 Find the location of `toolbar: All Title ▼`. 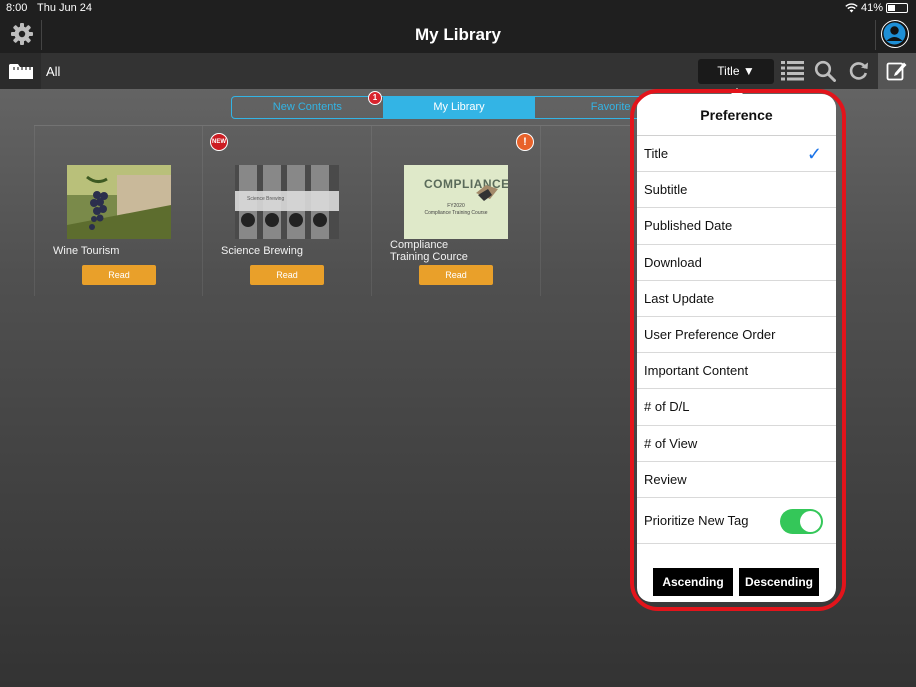

toolbar: All Title ▼ is located at coordinates (458, 71).